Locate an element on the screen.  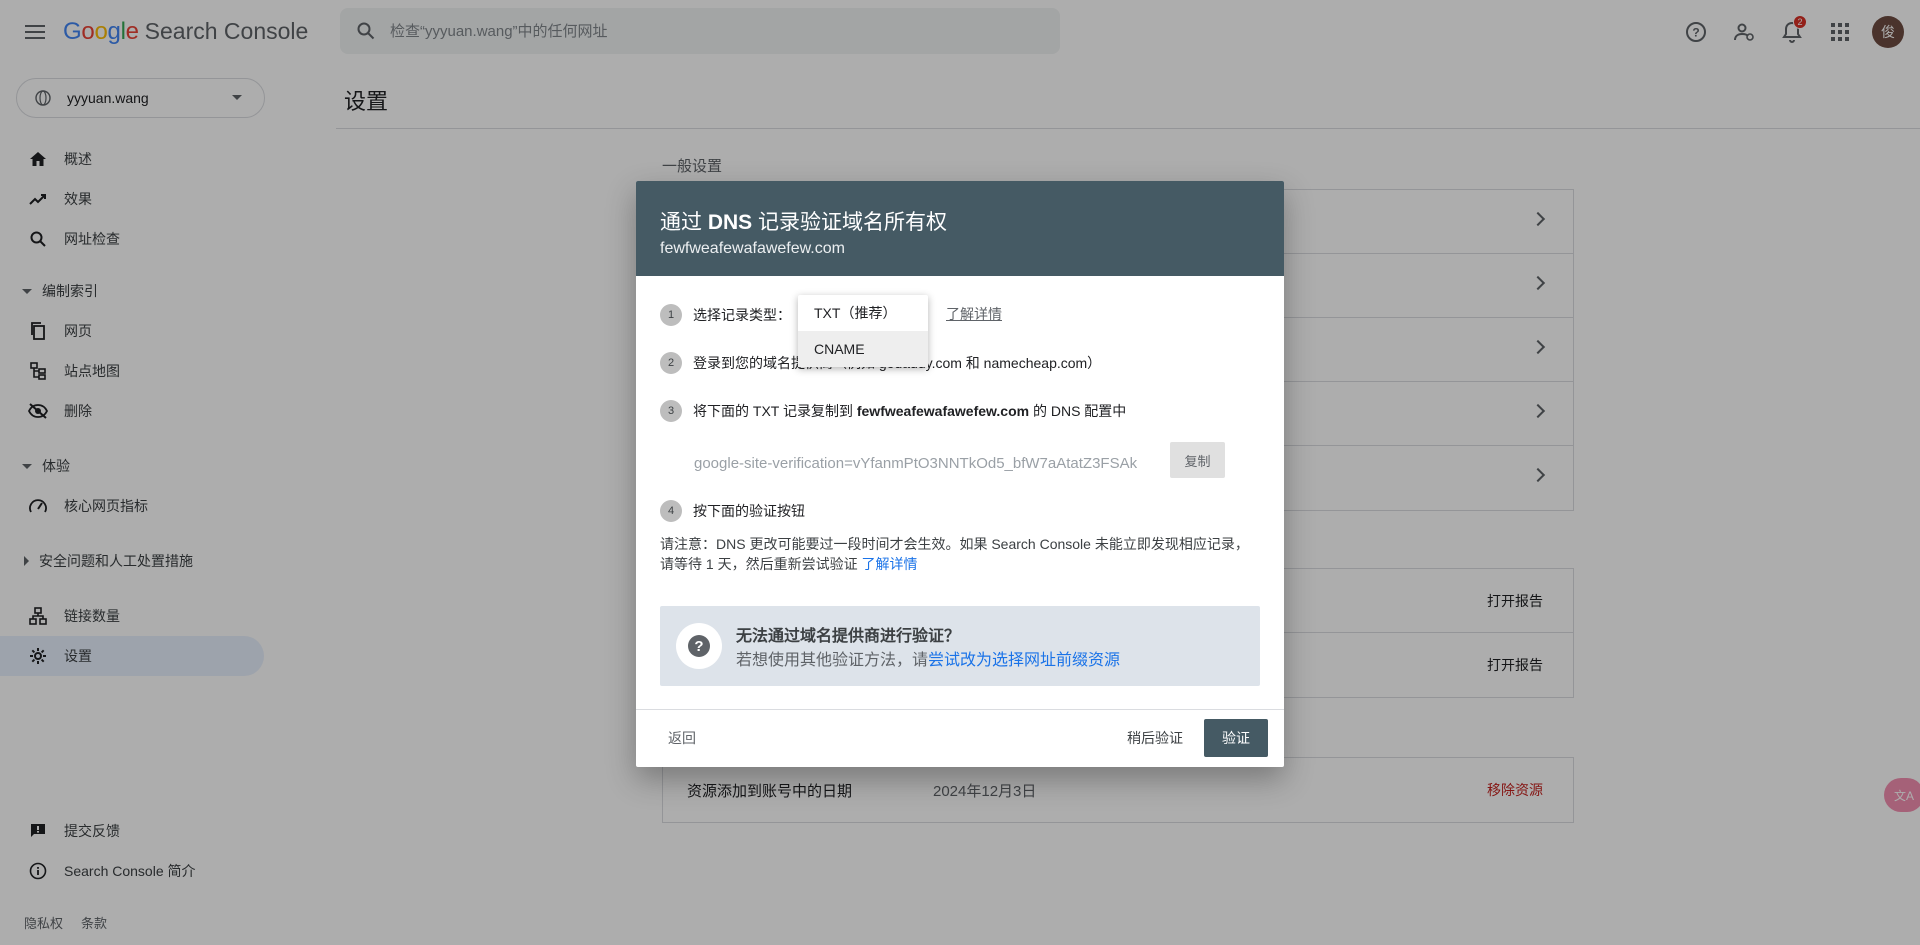
dialog-title-prefix: 通过 is located at coordinates (684, 222).